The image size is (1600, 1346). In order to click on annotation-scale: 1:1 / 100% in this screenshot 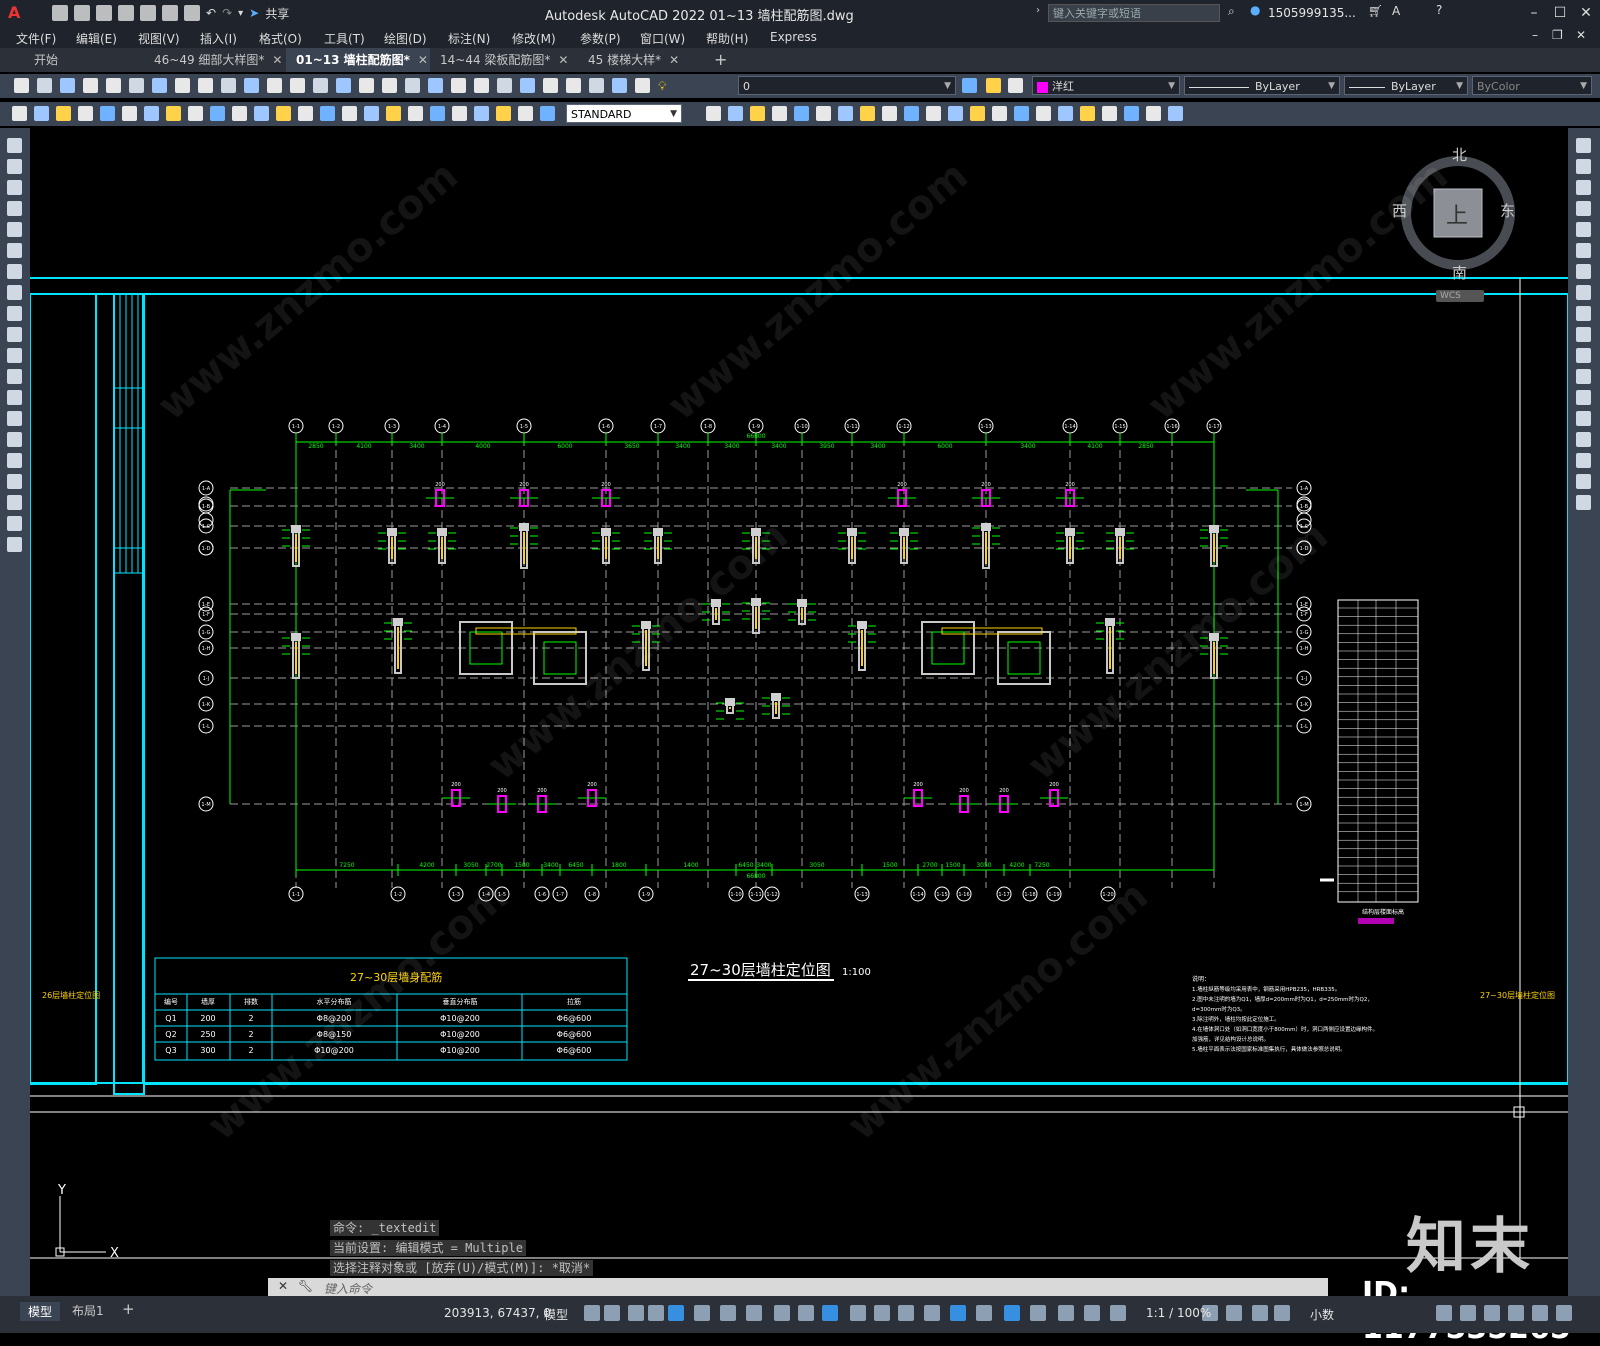, I will do `click(1178, 1313)`.